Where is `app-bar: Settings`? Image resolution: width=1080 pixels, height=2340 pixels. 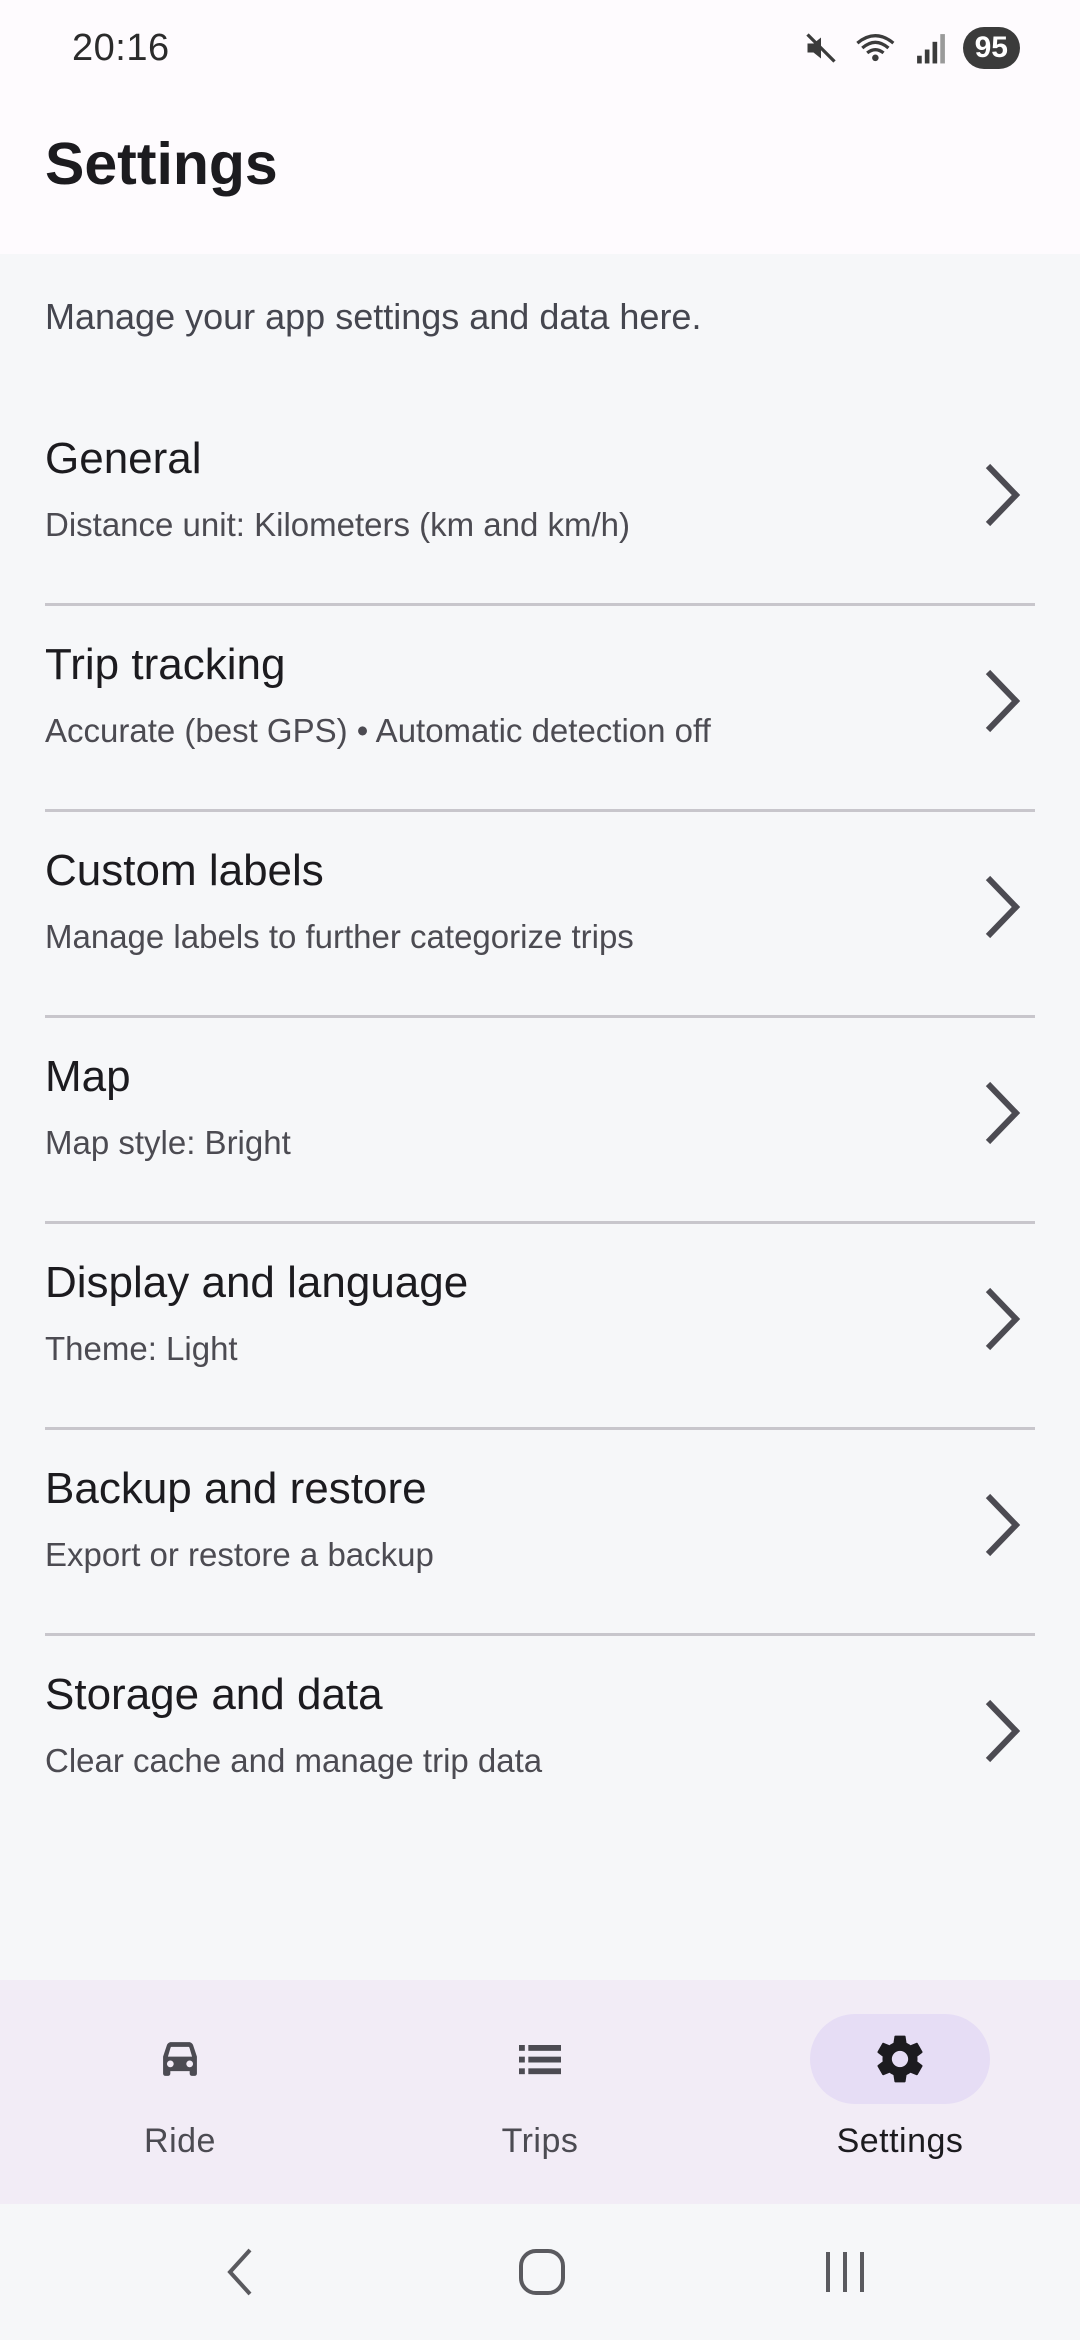
app-bar: Settings is located at coordinates (540, 175).